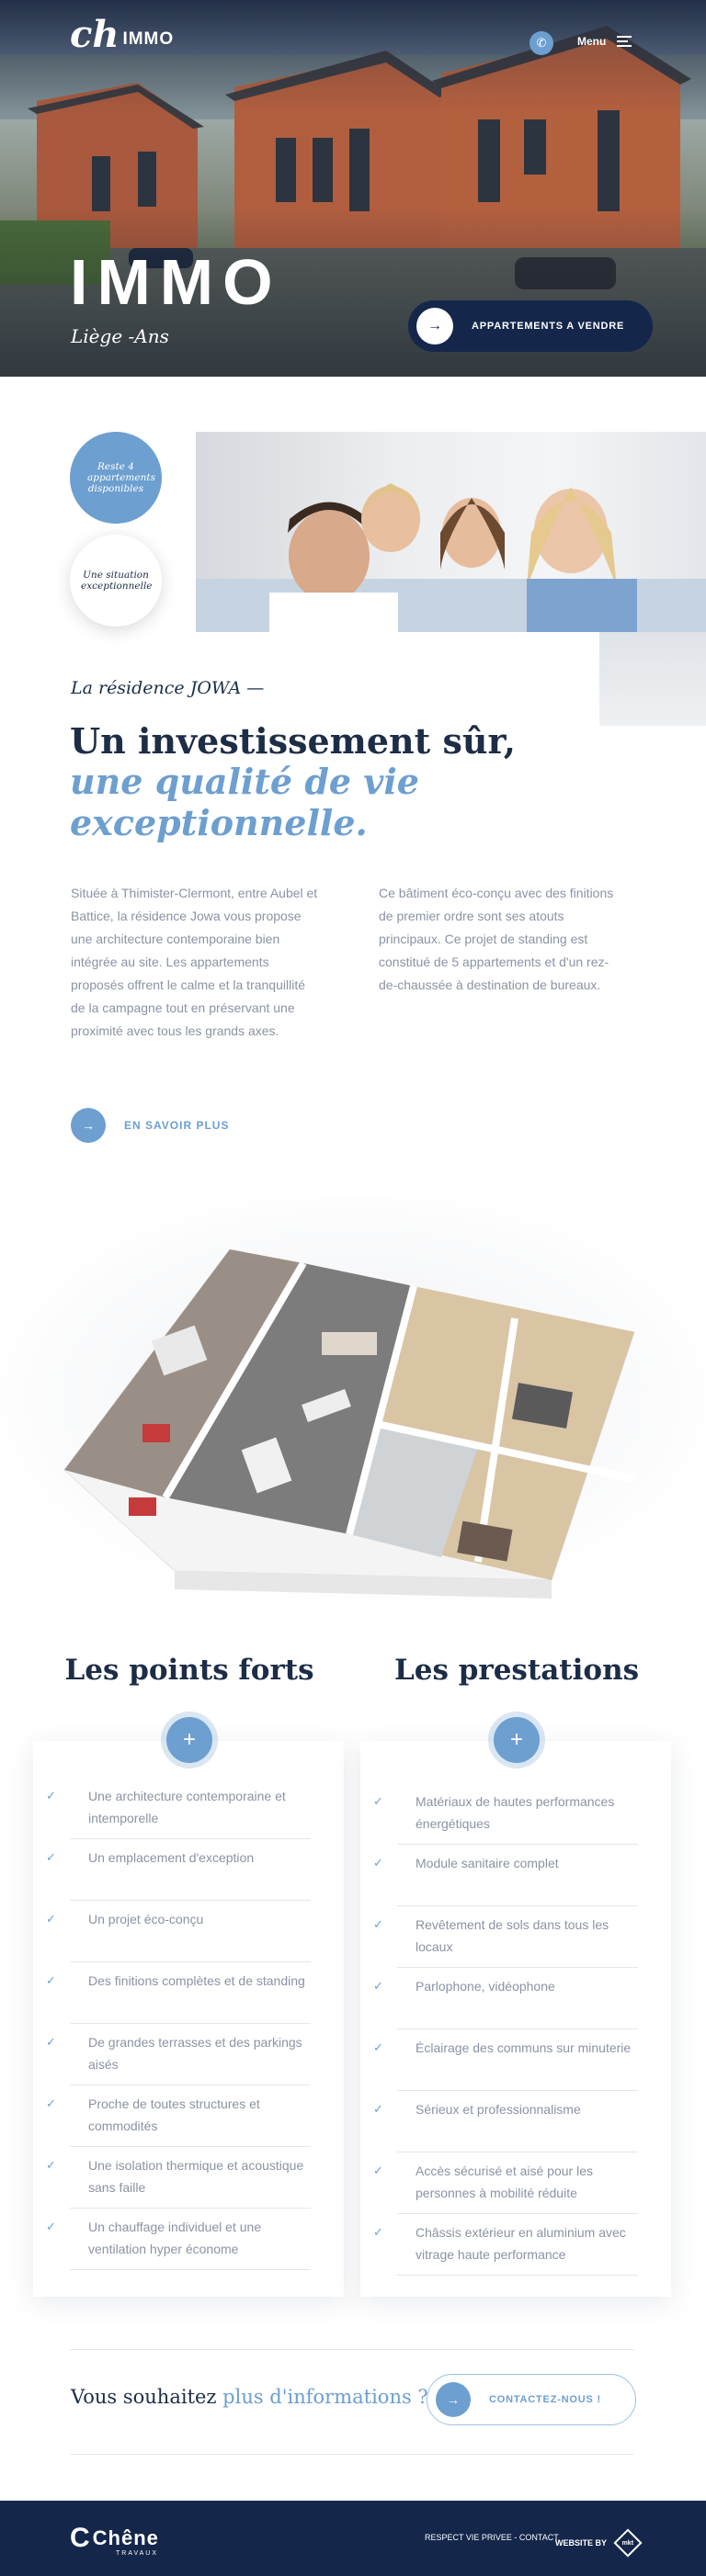 This screenshot has height=2576, width=706. Describe the element at coordinates (179, 1993) in the screenshot. I see `strength-item: ✓ Des finitions complètes et de standing` at that location.